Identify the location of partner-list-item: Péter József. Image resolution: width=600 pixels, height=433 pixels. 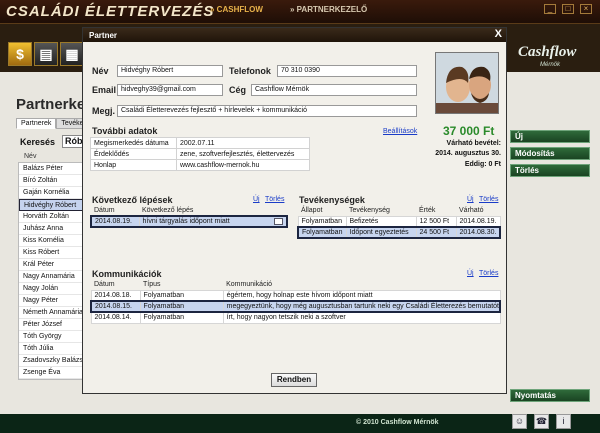
(51, 325).